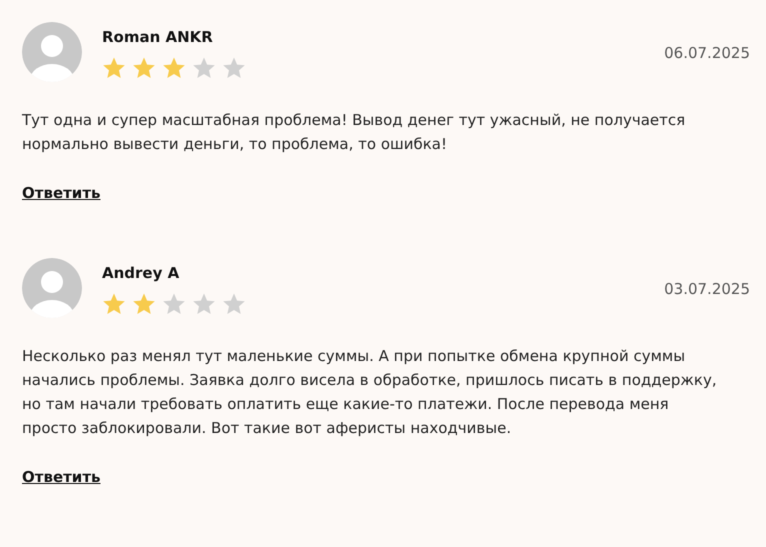 The height and width of the screenshot is (547, 766). What do you see at coordinates (354, 132) in the screenshot?
I see `review-text: Тут одна и супер масштабная проблема! Вывод денег тут ужасный, не получается нормально вывести деньги, то проблема, то ошибка!` at bounding box center [354, 132].